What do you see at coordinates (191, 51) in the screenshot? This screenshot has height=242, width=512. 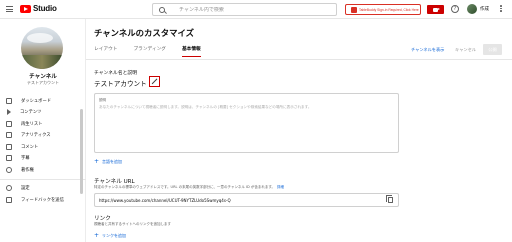 I see `tab-basic-info: 基本情報` at bounding box center [191, 51].